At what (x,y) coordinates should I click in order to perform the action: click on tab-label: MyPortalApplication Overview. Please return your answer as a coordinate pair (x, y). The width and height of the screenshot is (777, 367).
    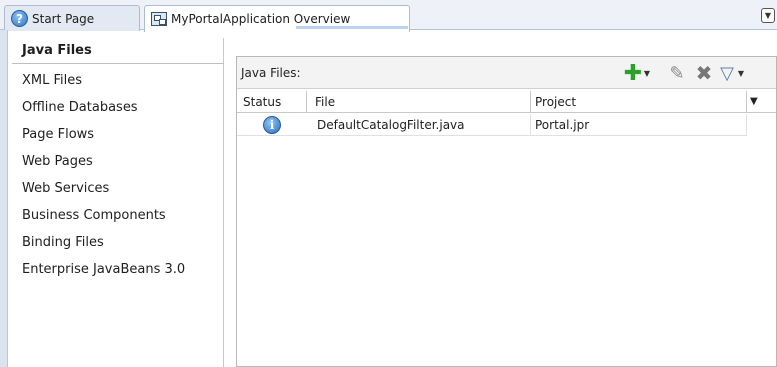
    Looking at the image, I should click on (261, 19).